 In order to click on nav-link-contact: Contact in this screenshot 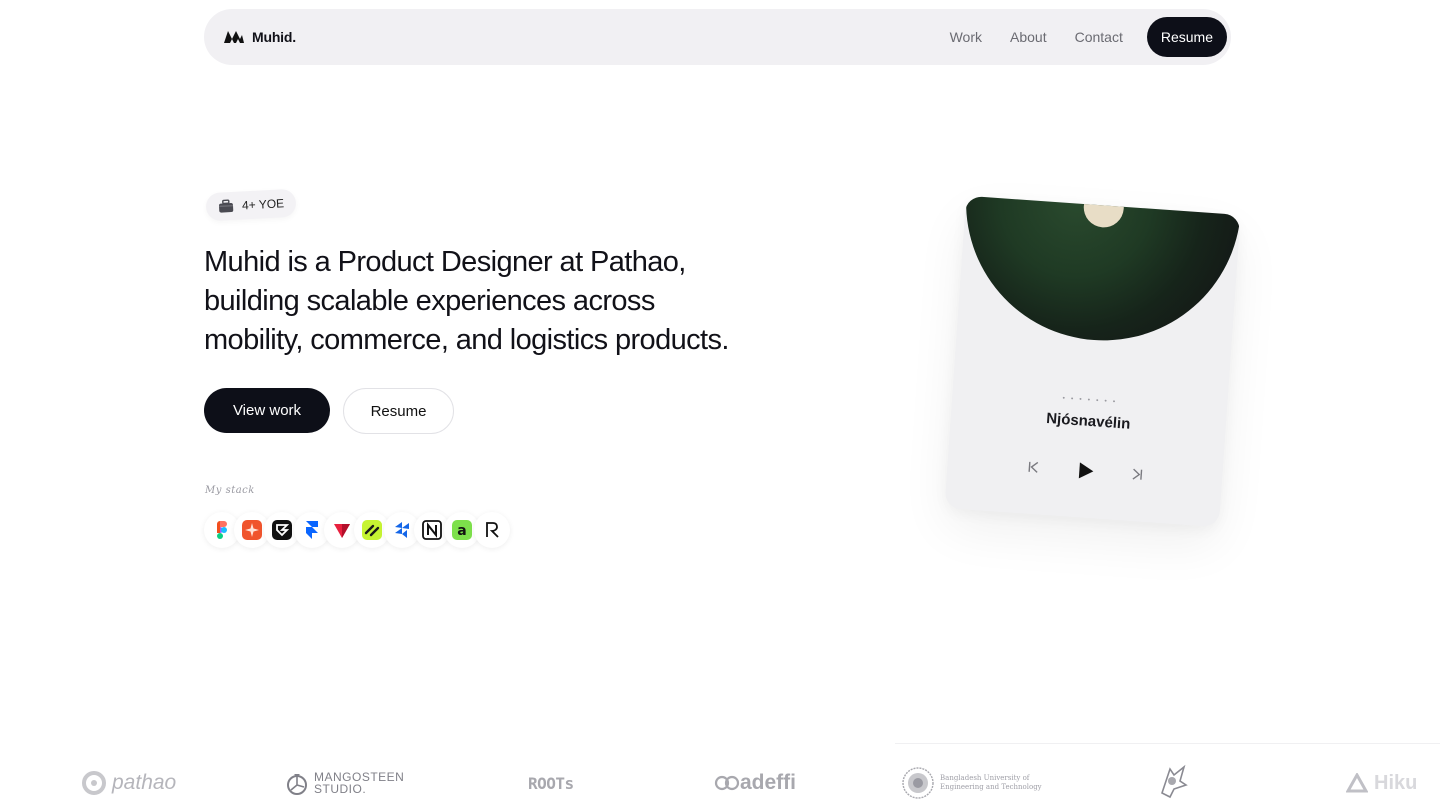, I will do `click(1099, 37)`.